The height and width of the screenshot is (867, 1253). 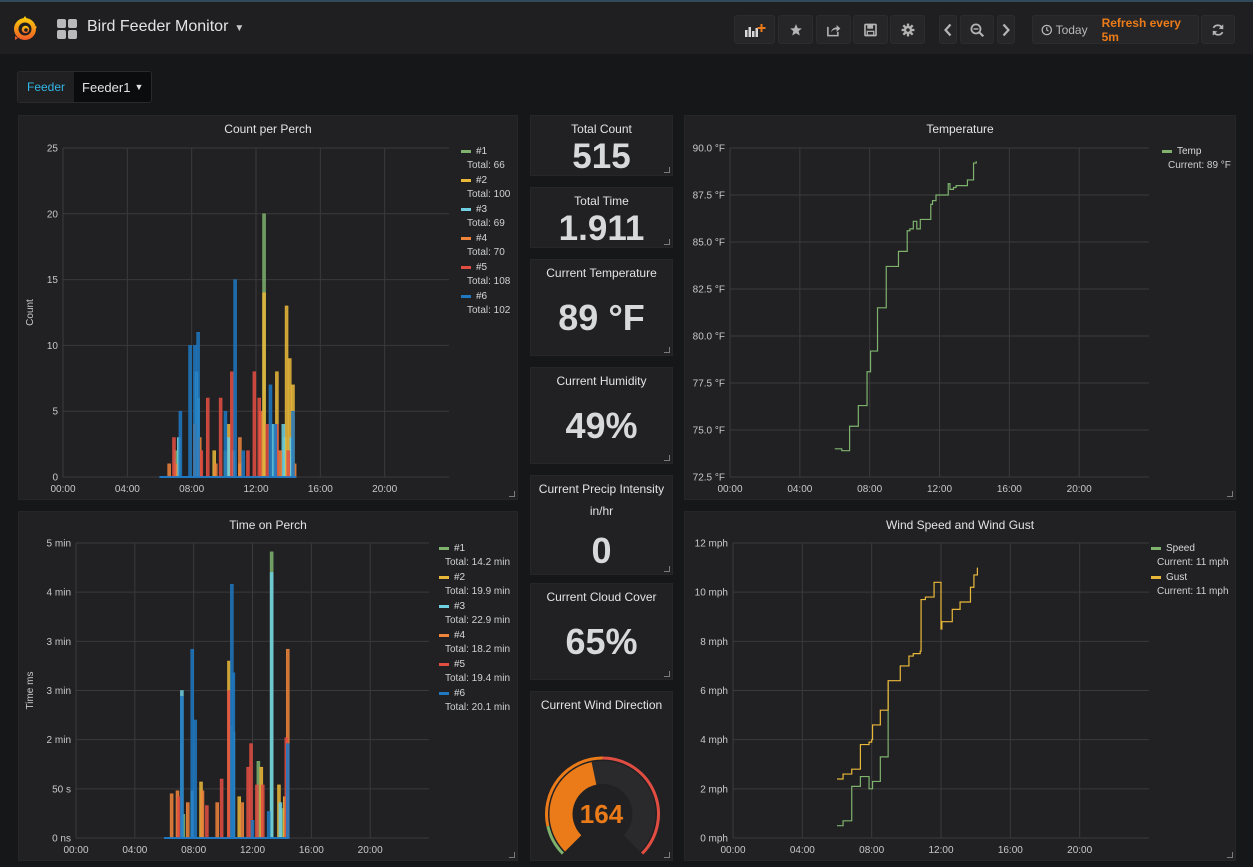 What do you see at coordinates (795, 29) in the screenshot?
I see `star-button` at bounding box center [795, 29].